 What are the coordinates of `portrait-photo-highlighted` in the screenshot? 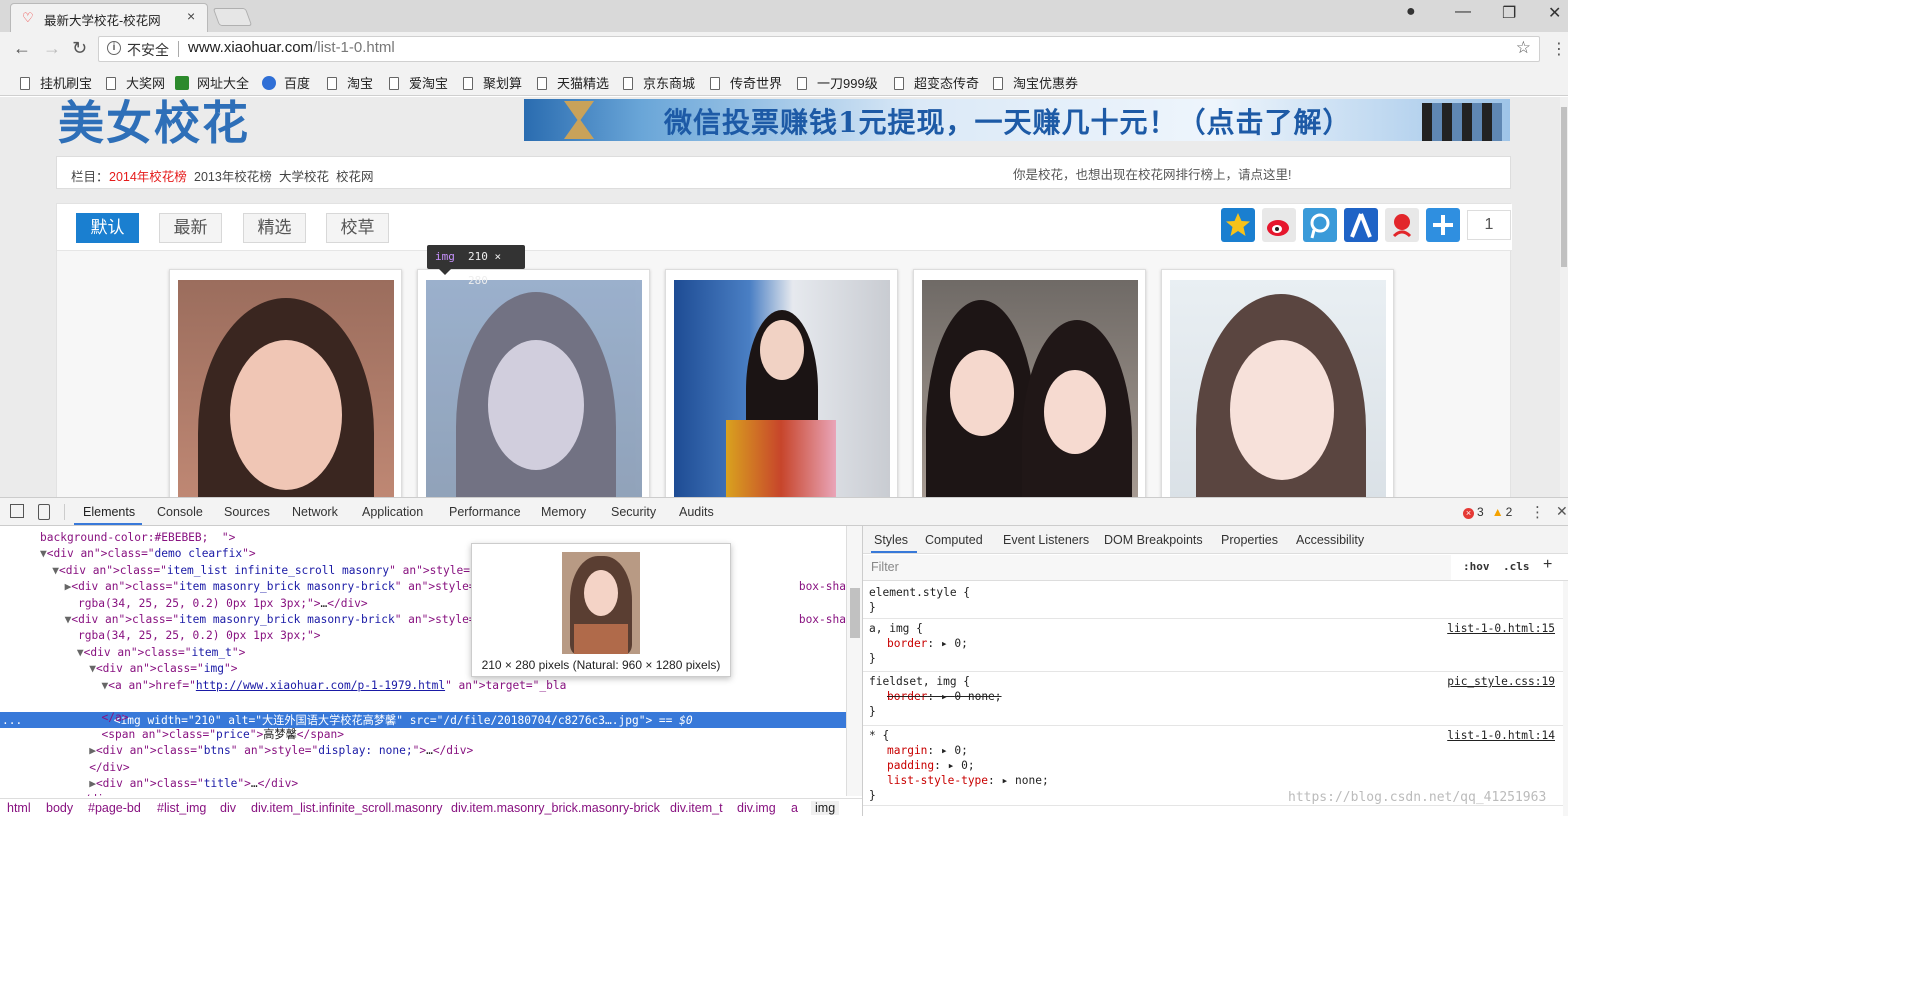 It's located at (534, 388).